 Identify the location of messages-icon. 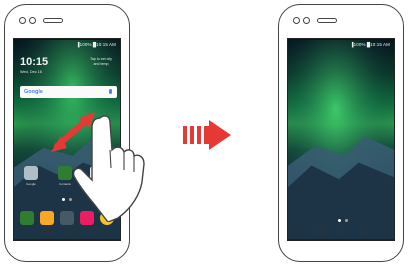
(47, 218).